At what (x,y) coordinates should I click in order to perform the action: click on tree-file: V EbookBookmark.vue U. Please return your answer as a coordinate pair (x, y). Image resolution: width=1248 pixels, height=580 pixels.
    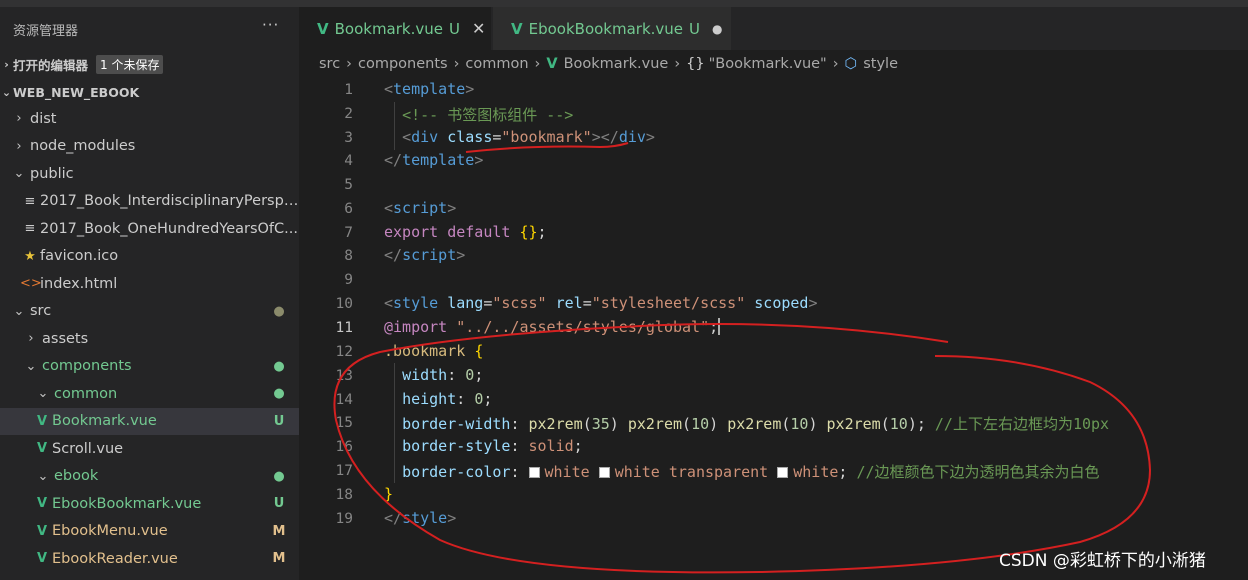
    Looking at the image, I should click on (149, 503).